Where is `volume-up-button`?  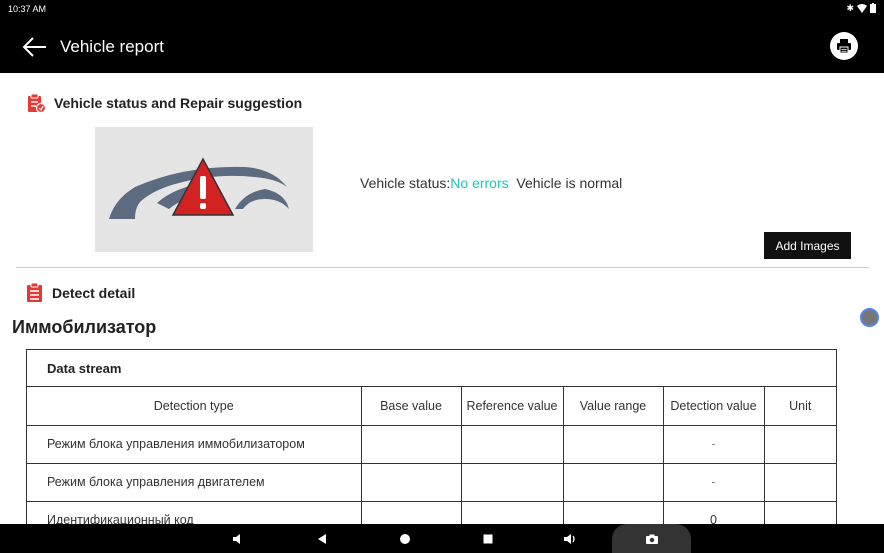
volume-up-button is located at coordinates (570, 538).